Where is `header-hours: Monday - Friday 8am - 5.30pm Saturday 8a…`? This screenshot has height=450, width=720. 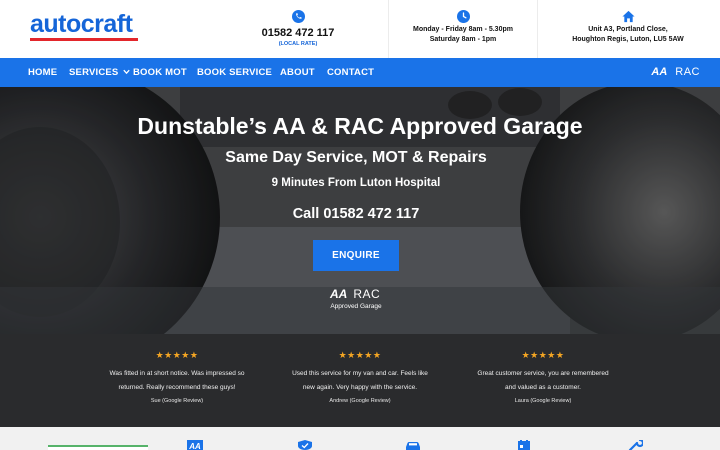 header-hours: Monday - Friday 8am - 5.30pm Saturday 8a… is located at coordinates (463, 29).